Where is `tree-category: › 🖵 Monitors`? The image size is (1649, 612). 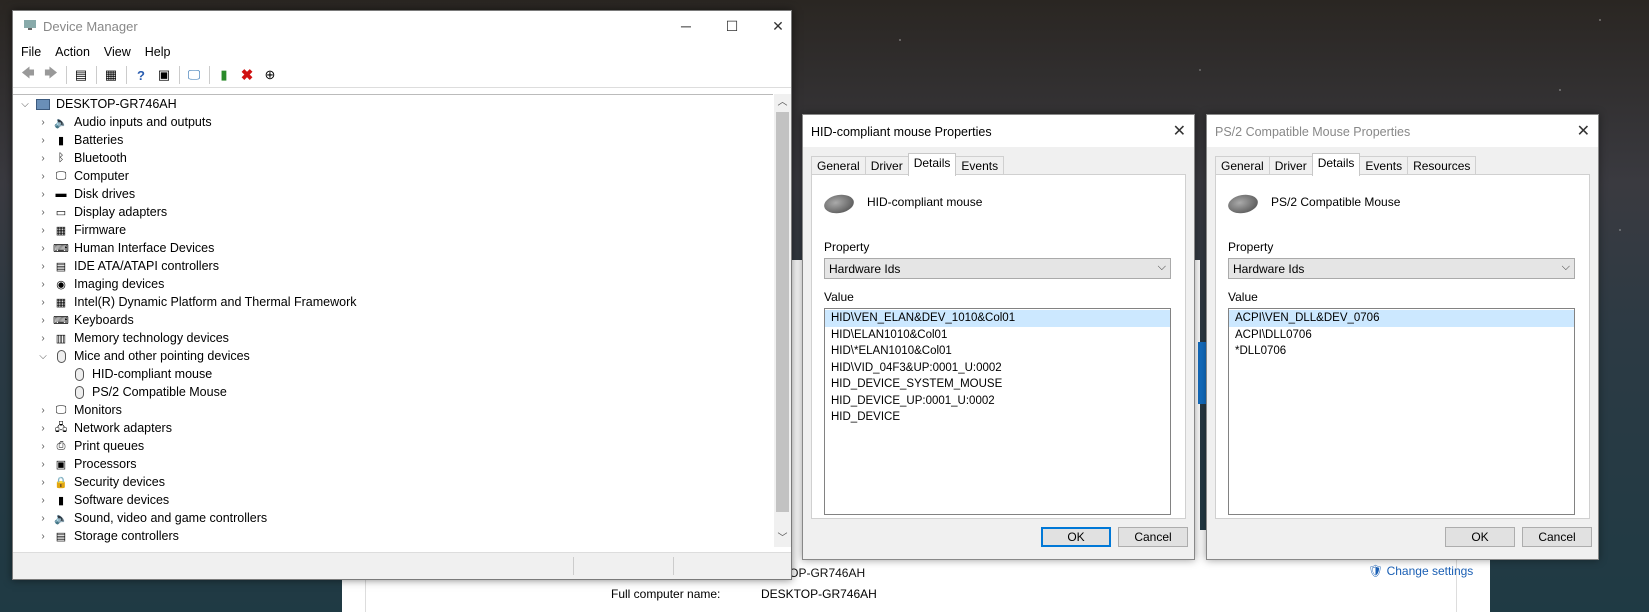 tree-category: › 🖵 Monitors is located at coordinates (393, 410).